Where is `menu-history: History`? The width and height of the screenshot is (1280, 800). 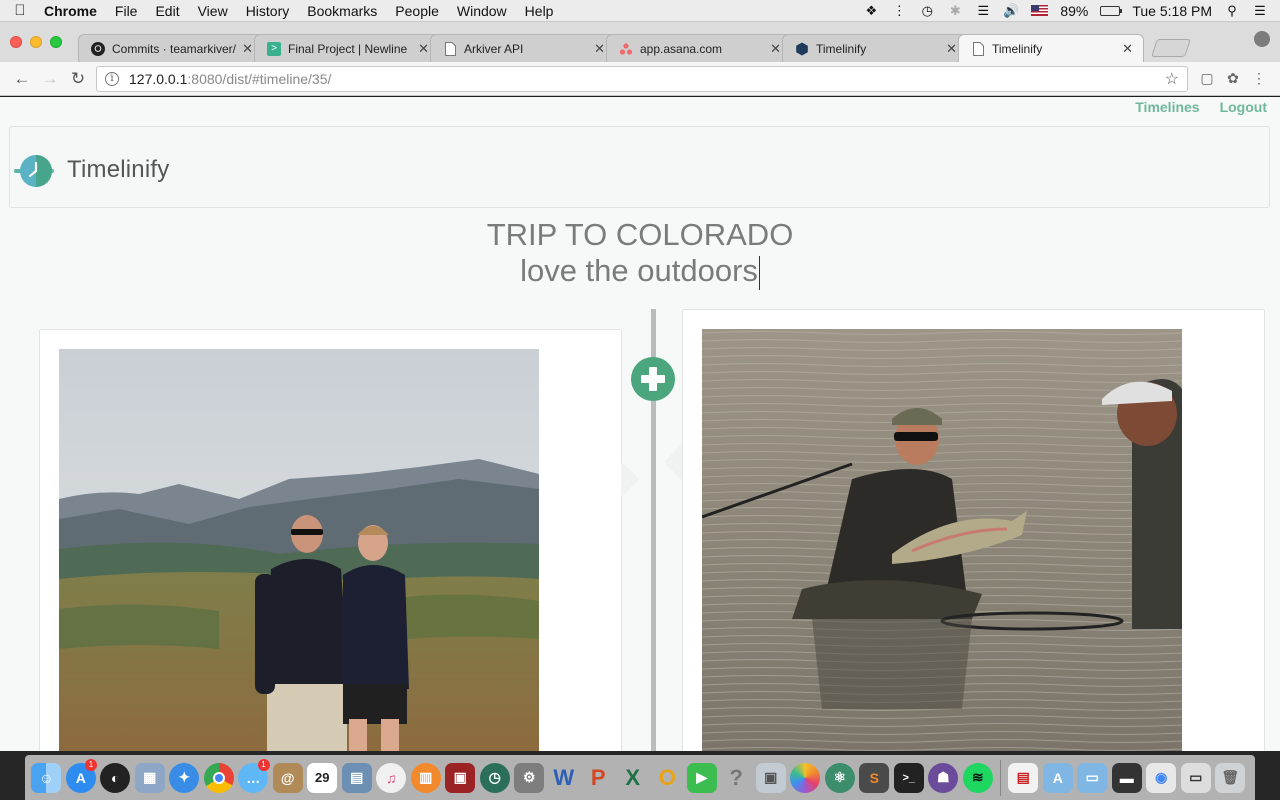
menu-history: History is located at coordinates (268, 11).